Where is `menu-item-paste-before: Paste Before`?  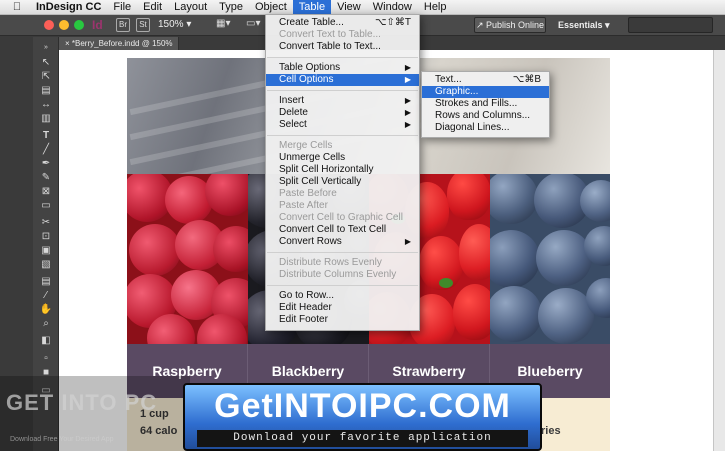 menu-item-paste-before: Paste Before is located at coordinates (342, 194).